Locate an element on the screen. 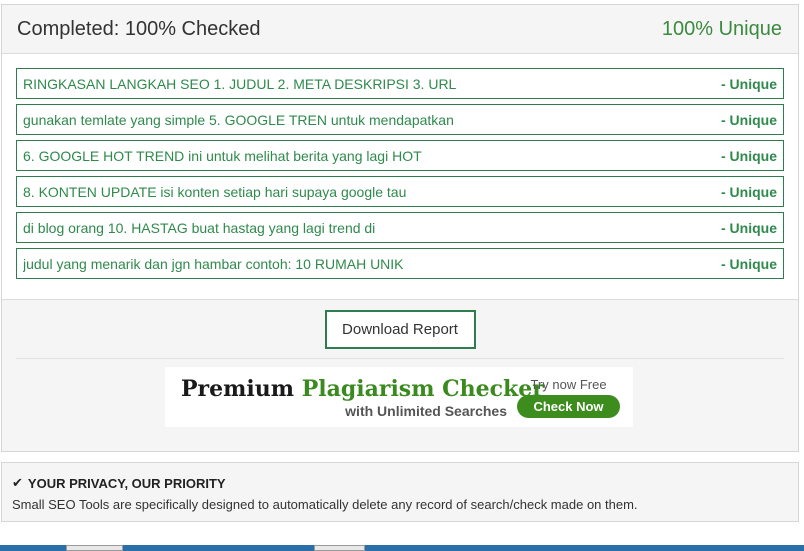 The width and height of the screenshot is (804, 551). results-header: Completed: 100% Checked 100% Unique is located at coordinates (400, 29).